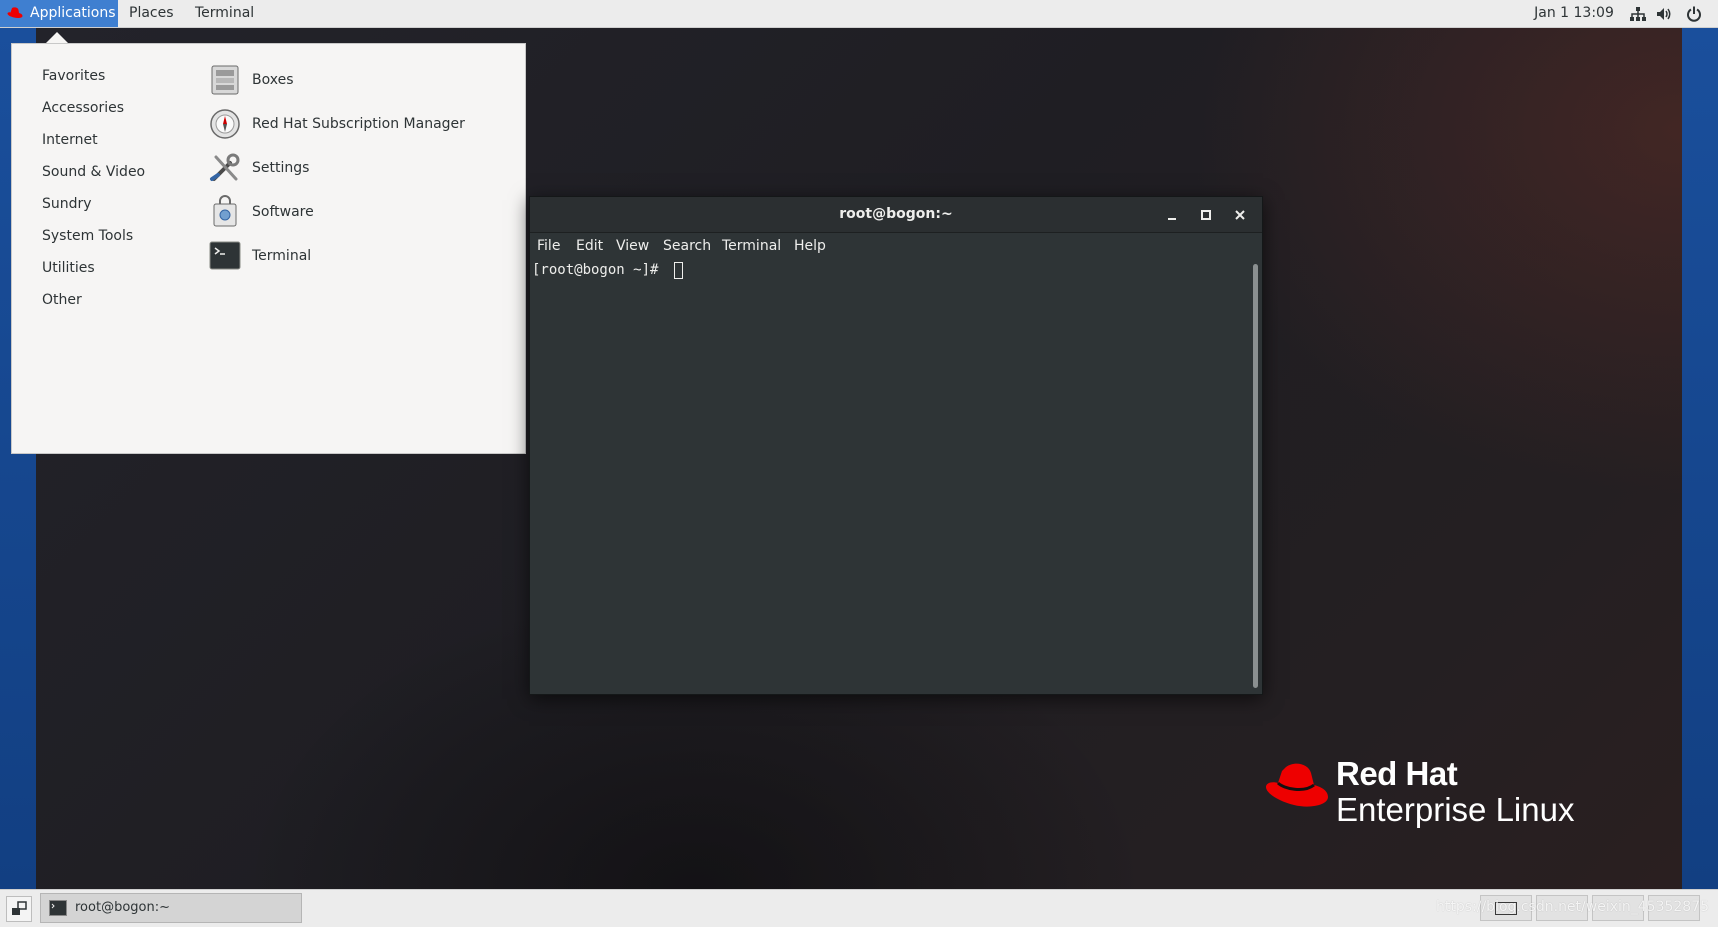 This screenshot has width=1718, height=927. Describe the element at coordinates (282, 256) in the screenshot. I see `app-label-terminal: Terminal` at that location.